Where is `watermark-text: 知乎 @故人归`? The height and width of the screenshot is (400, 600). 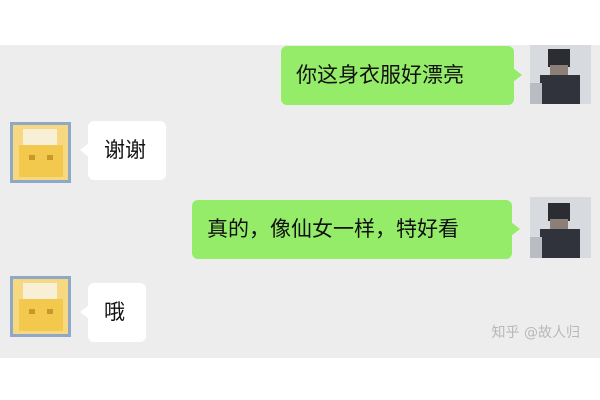 watermark-text: 知乎 @故人归 is located at coordinates (535, 333).